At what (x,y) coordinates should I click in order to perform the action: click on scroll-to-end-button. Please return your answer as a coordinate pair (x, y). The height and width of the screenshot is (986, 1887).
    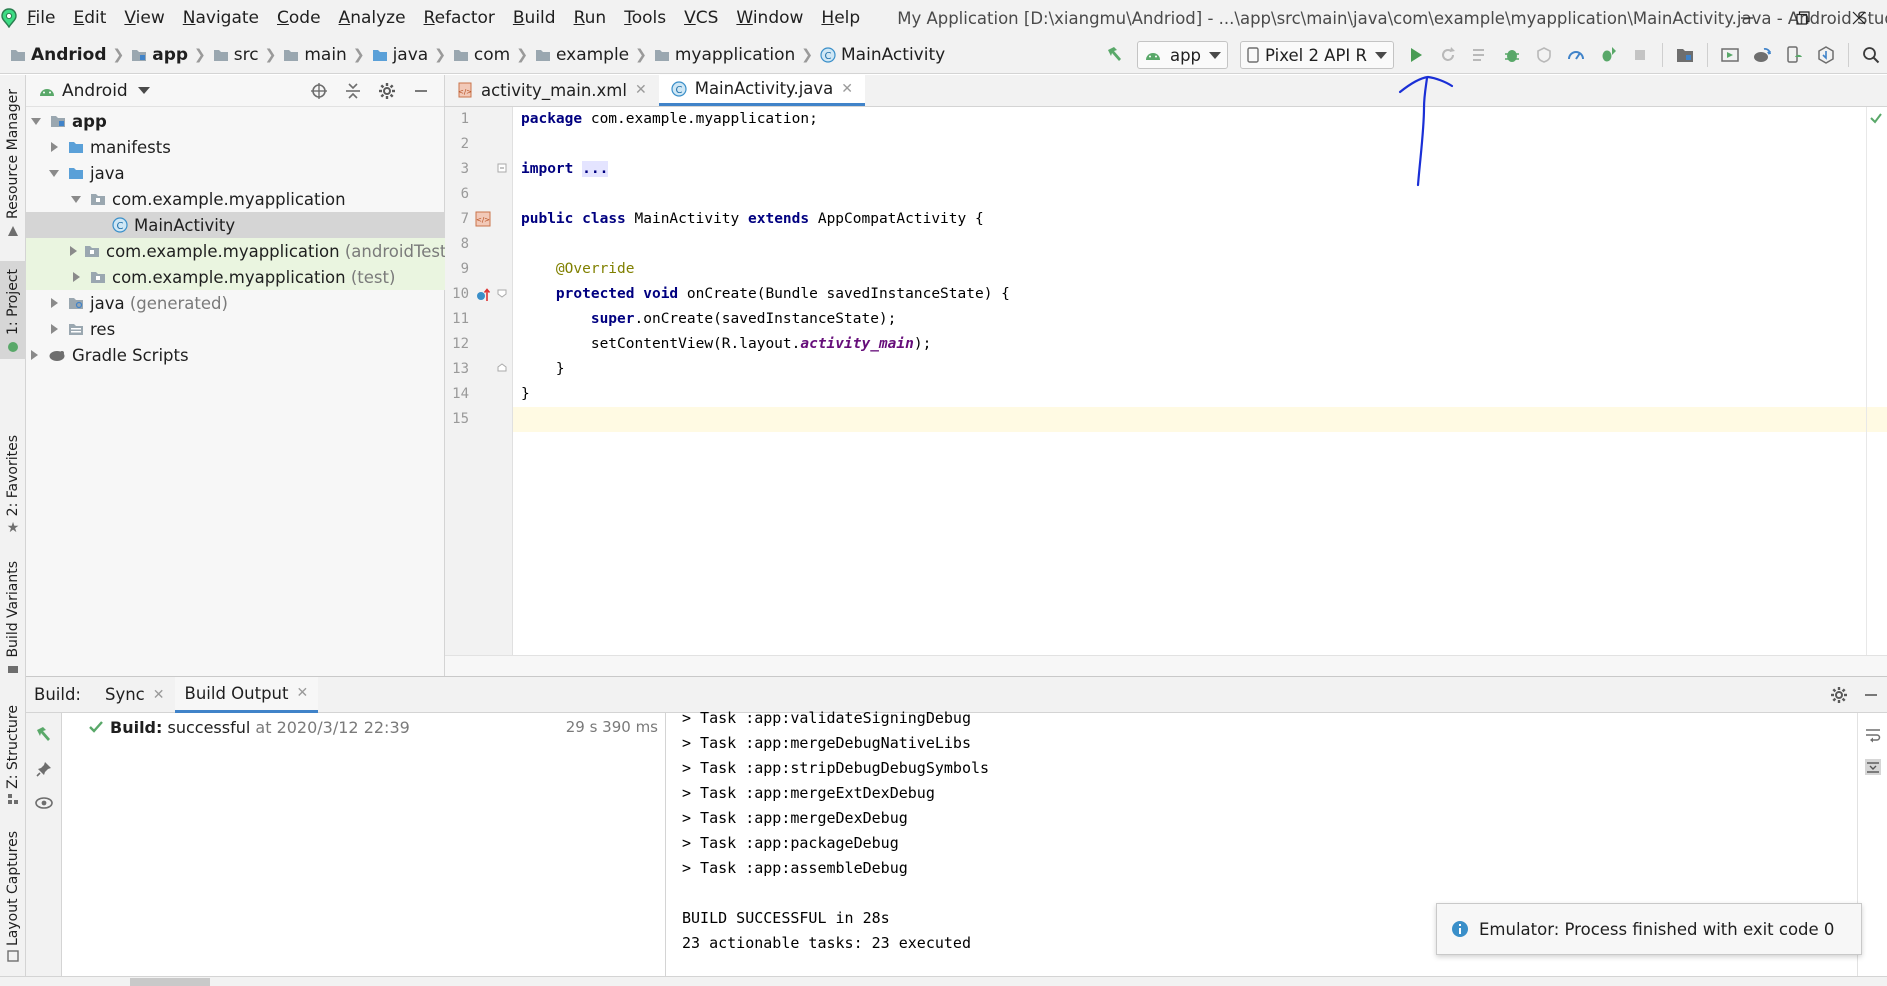
    Looking at the image, I should click on (1872, 767).